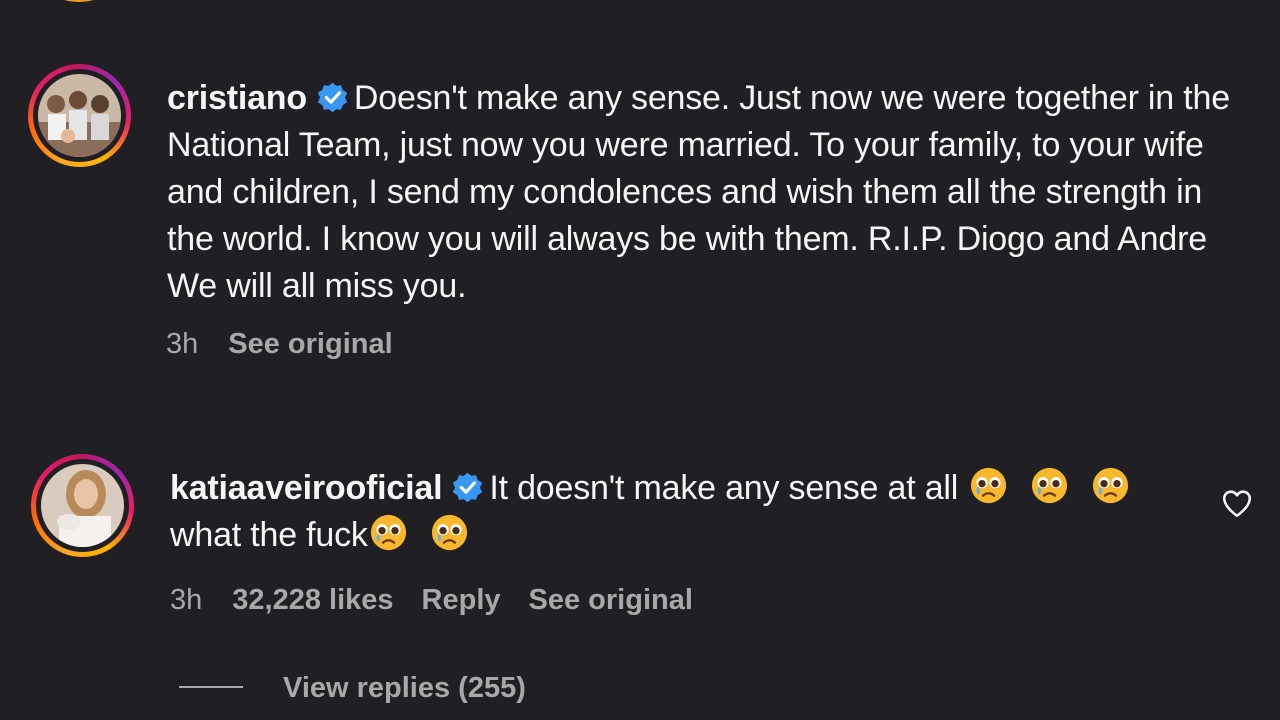  I want to click on comment-body-part1: It doesn't make any sense at all, so click(724, 488).